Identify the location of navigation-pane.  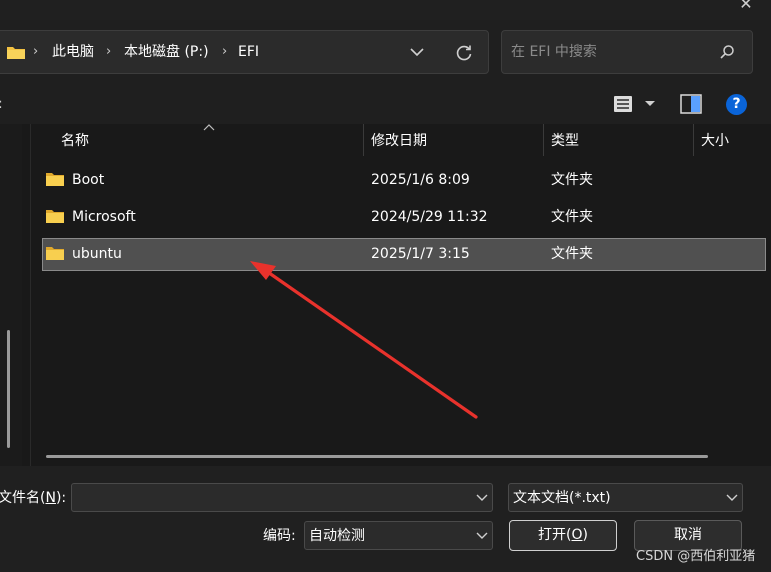
(11, 295).